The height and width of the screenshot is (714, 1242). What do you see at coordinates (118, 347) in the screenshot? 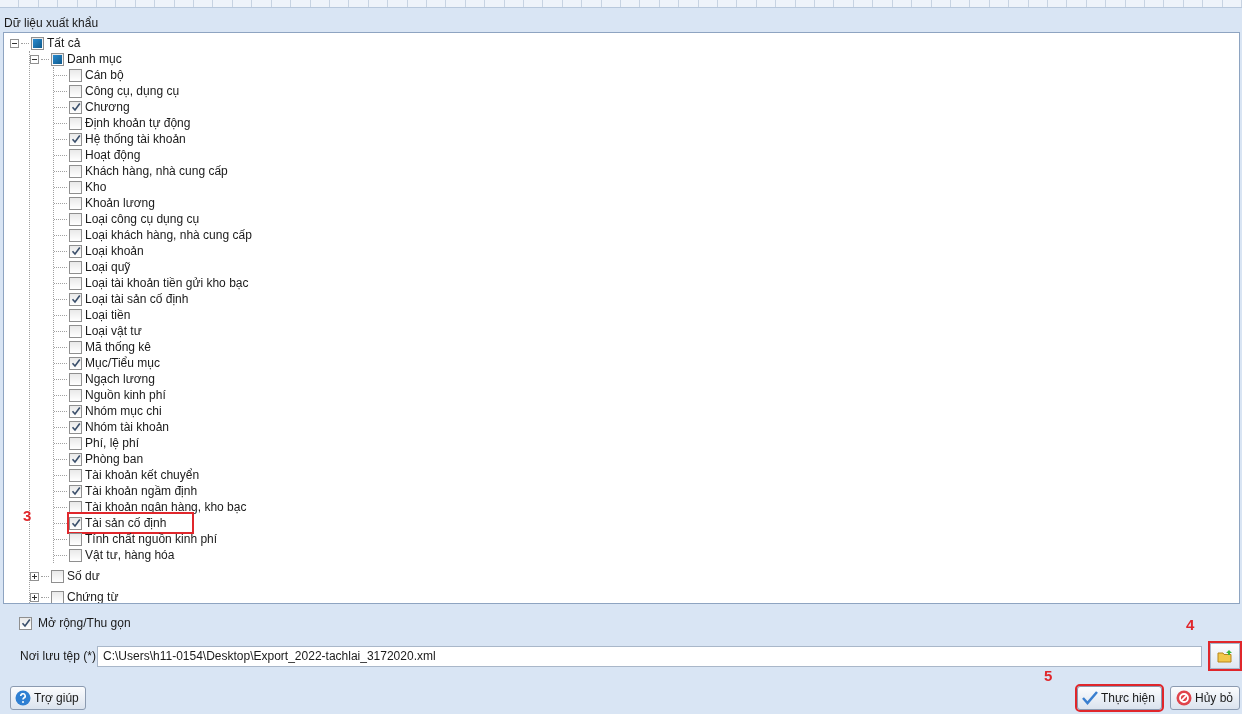
I see `tree-item-label: Mã thống kê` at bounding box center [118, 347].